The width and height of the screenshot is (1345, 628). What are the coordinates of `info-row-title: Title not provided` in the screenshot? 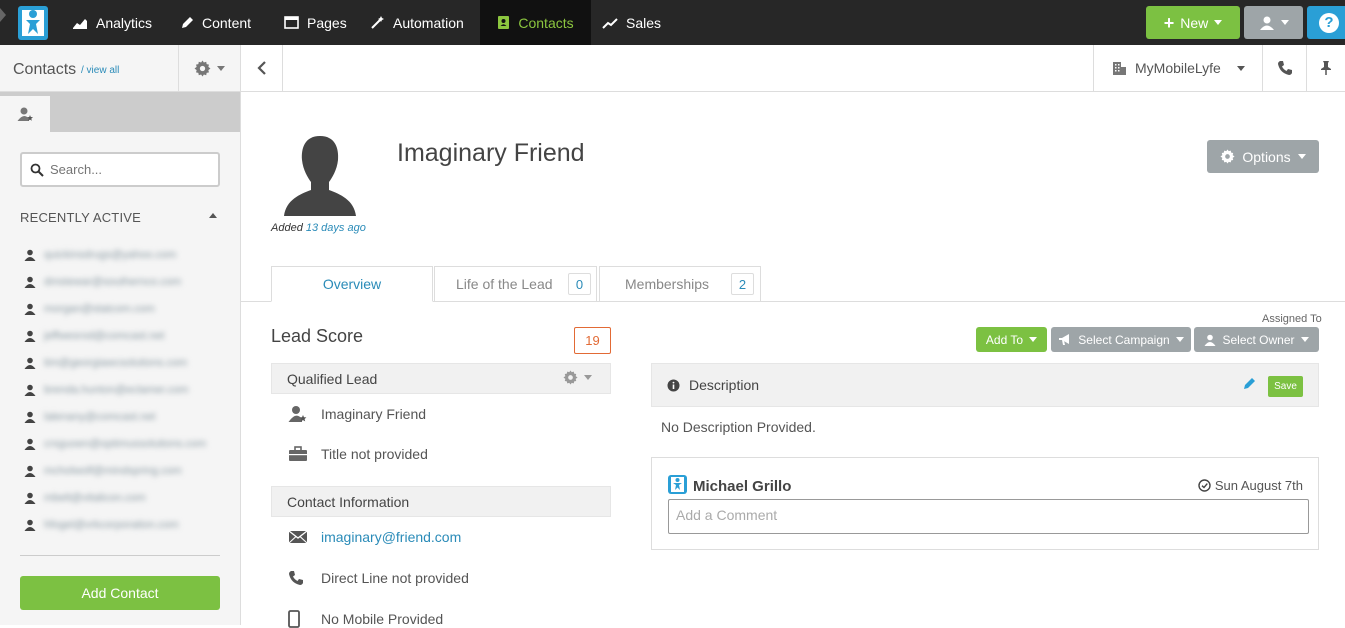 It's located at (358, 454).